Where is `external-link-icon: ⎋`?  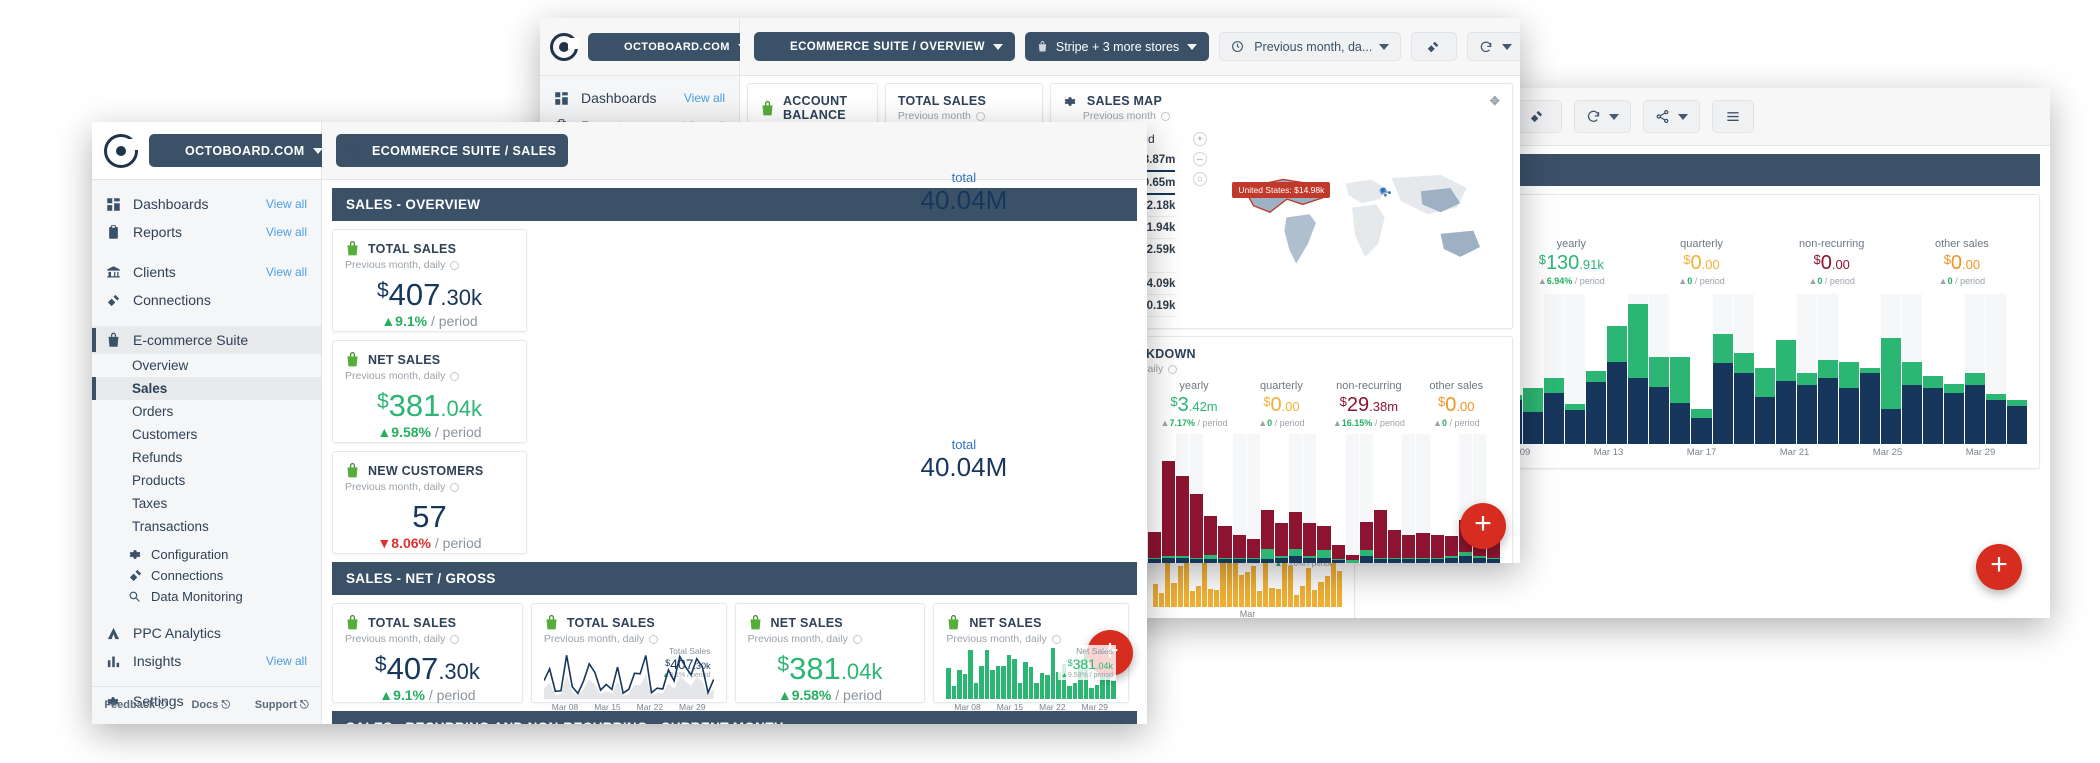
external-link-icon: ⎋ is located at coordinates (162, 705).